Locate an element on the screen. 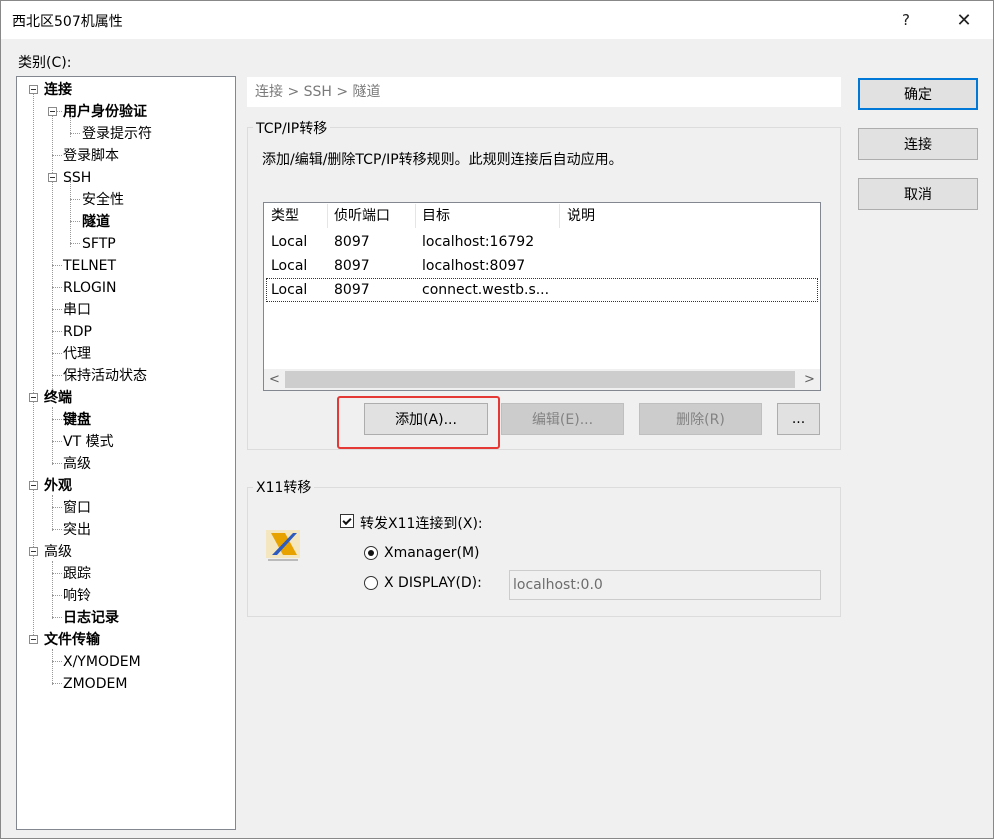 The image size is (994, 839). tree-item-xymodem: X/YMODEM is located at coordinates (102, 662).